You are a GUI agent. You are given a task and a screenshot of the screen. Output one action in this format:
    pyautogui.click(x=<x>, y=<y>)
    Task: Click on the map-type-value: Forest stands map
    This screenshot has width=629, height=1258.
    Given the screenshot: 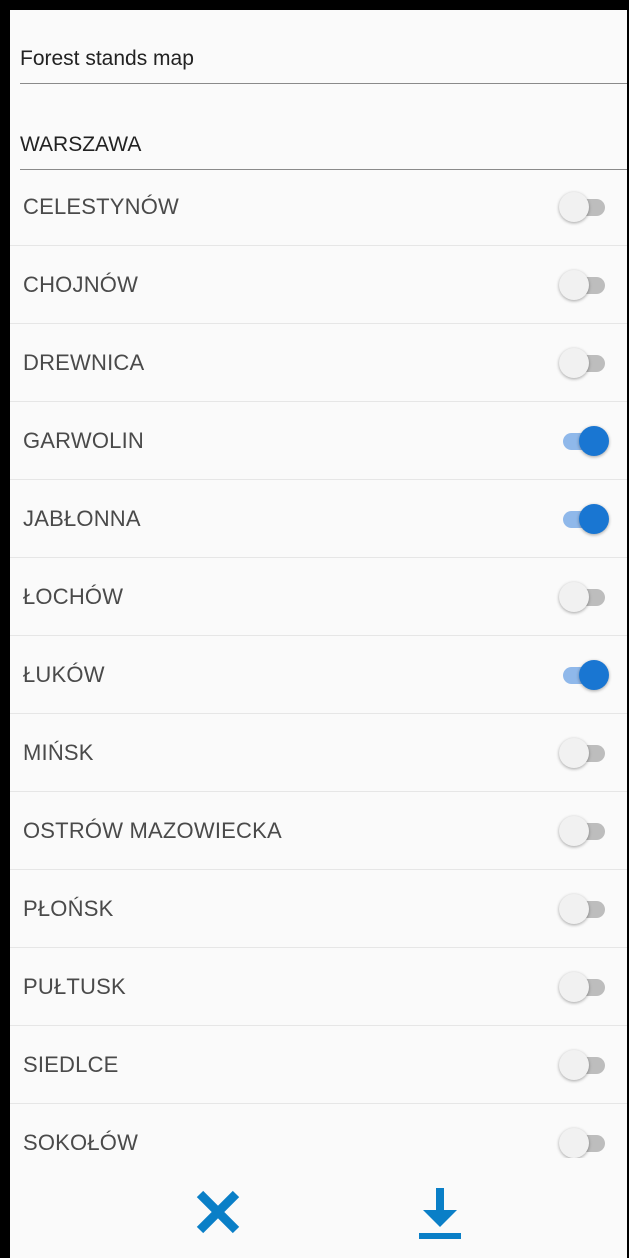 What is the action you would take?
    pyautogui.click(x=107, y=58)
    